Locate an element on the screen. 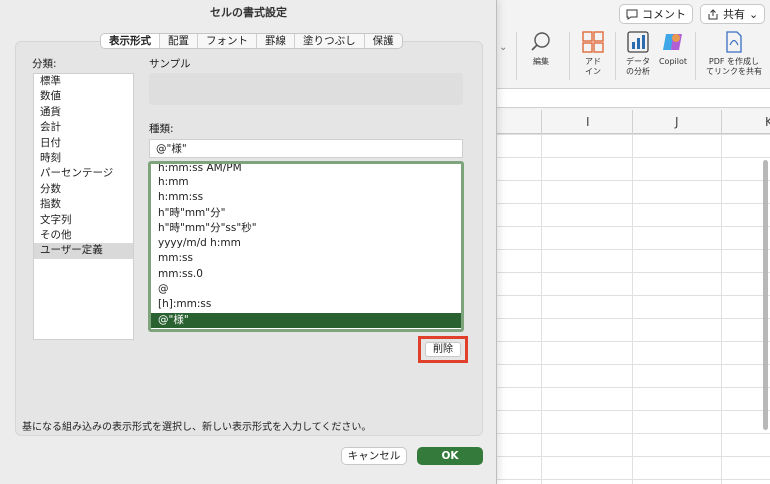 The image size is (770, 484). edit-label: 編集 is located at coordinates (541, 61).